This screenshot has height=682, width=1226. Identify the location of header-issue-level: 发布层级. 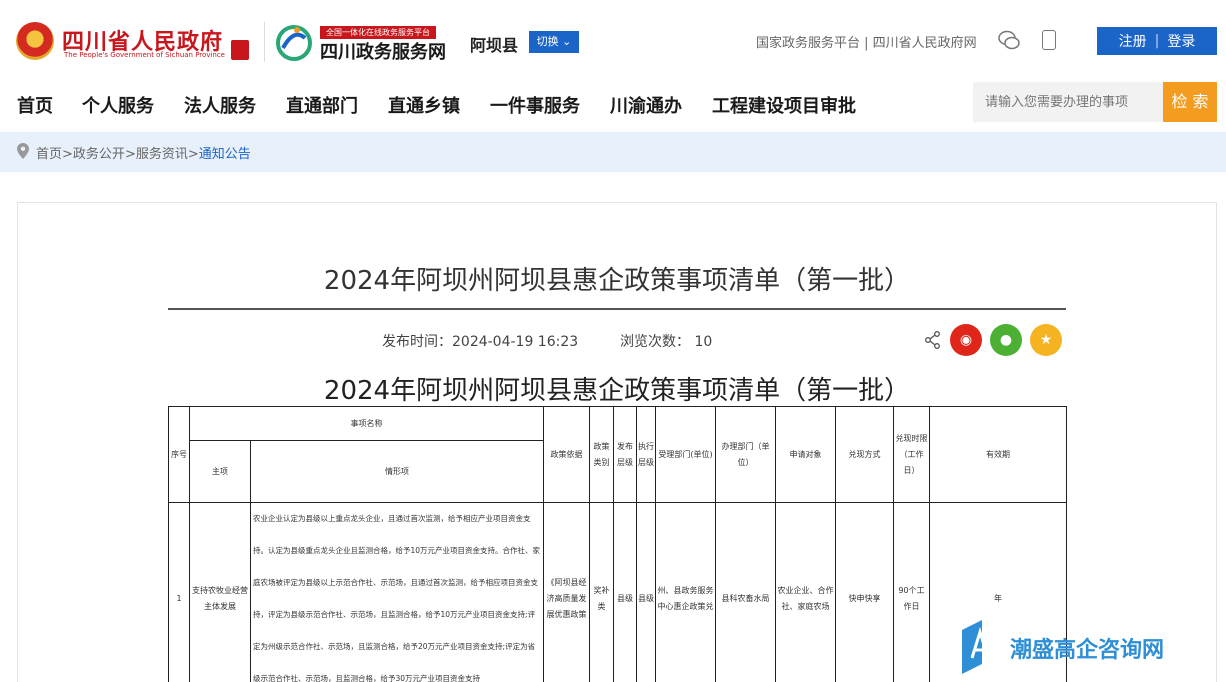
(625, 454).